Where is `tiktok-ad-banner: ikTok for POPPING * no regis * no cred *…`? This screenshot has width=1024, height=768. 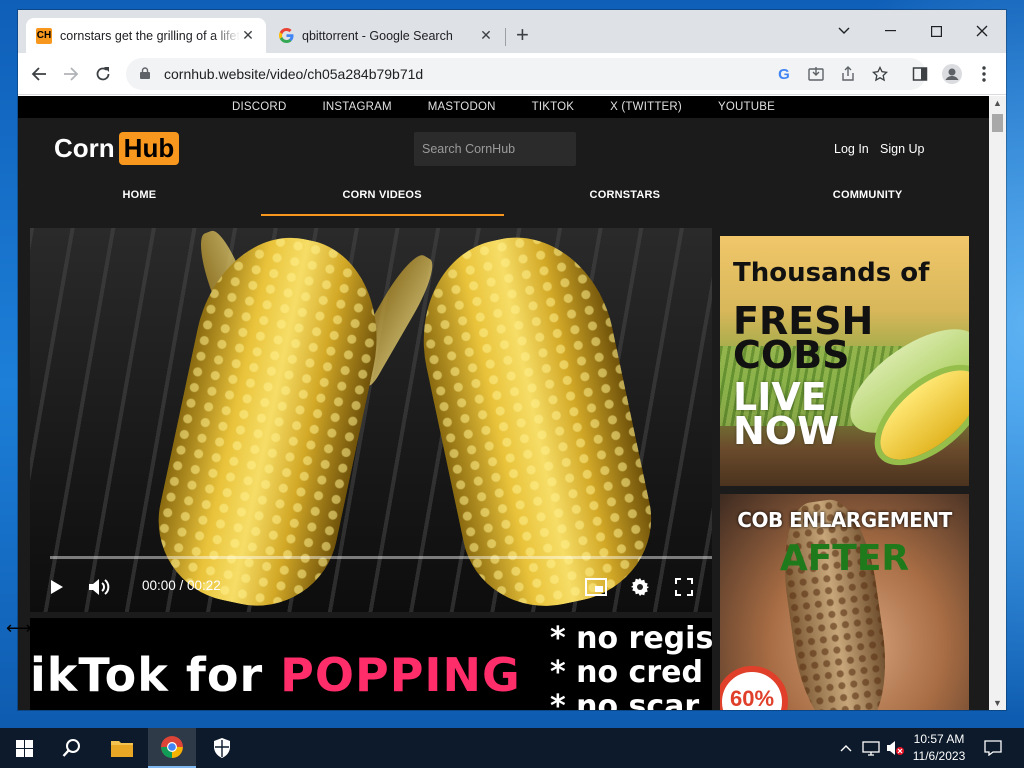
tiktok-ad-banner: ikTok for POPPING * no regis * no cred *… is located at coordinates (371, 664).